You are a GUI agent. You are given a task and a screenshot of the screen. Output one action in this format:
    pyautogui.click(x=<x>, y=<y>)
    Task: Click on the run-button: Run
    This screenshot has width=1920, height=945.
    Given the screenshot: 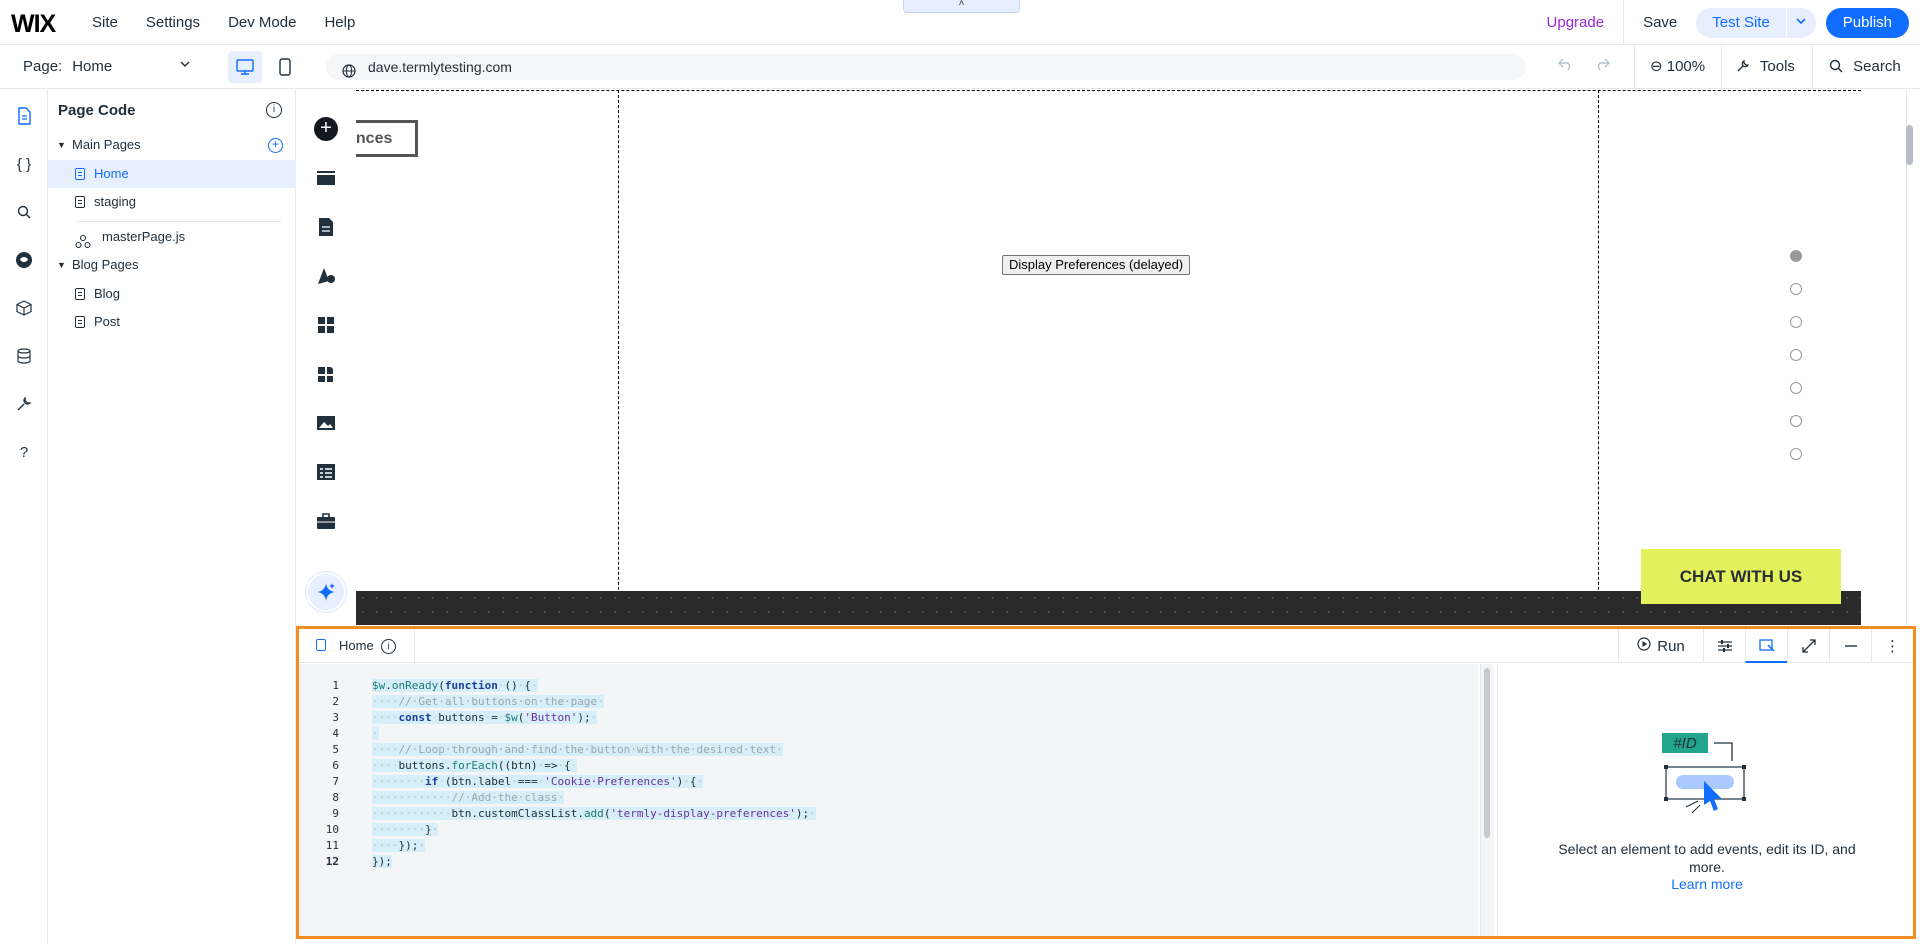 What is the action you would take?
    pyautogui.click(x=1660, y=646)
    